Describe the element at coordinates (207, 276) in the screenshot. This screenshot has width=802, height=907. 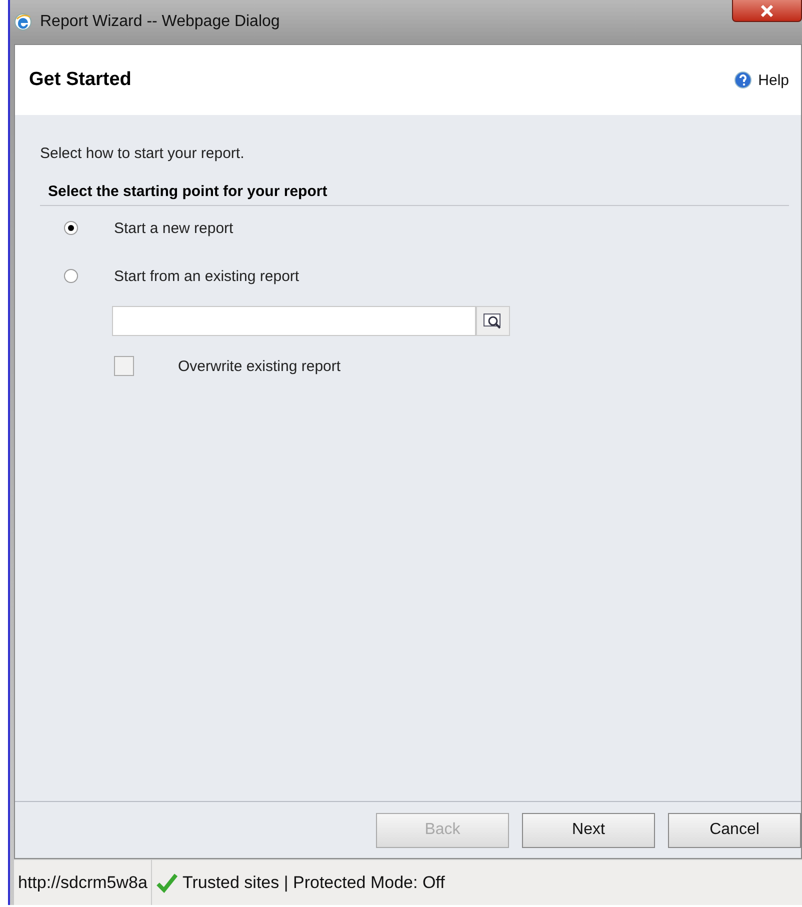
I see `radio-label: Start from an existing report` at that location.